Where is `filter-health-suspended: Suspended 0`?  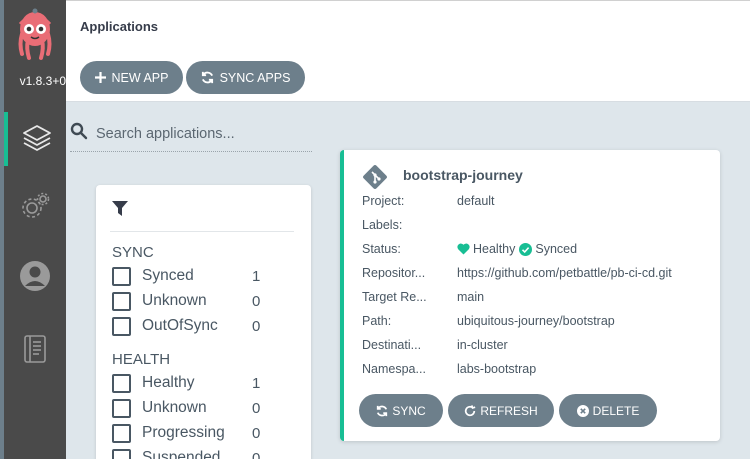 filter-health-suspended: Suspended 0 is located at coordinates (192, 453).